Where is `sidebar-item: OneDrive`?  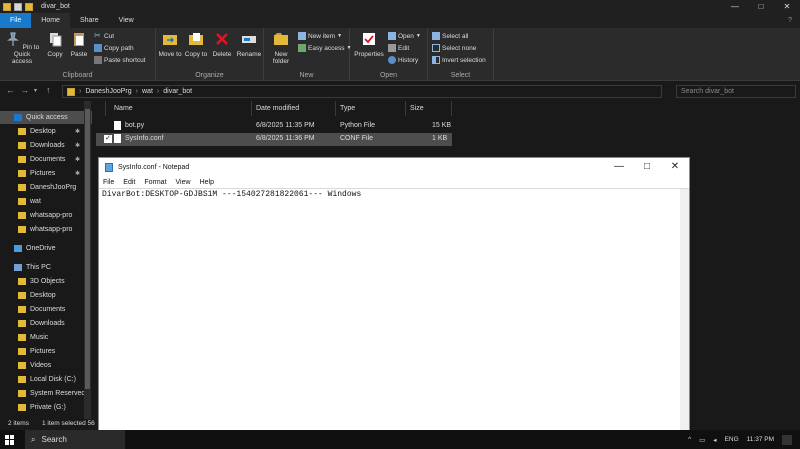
sidebar-item: OneDrive is located at coordinates (46, 248).